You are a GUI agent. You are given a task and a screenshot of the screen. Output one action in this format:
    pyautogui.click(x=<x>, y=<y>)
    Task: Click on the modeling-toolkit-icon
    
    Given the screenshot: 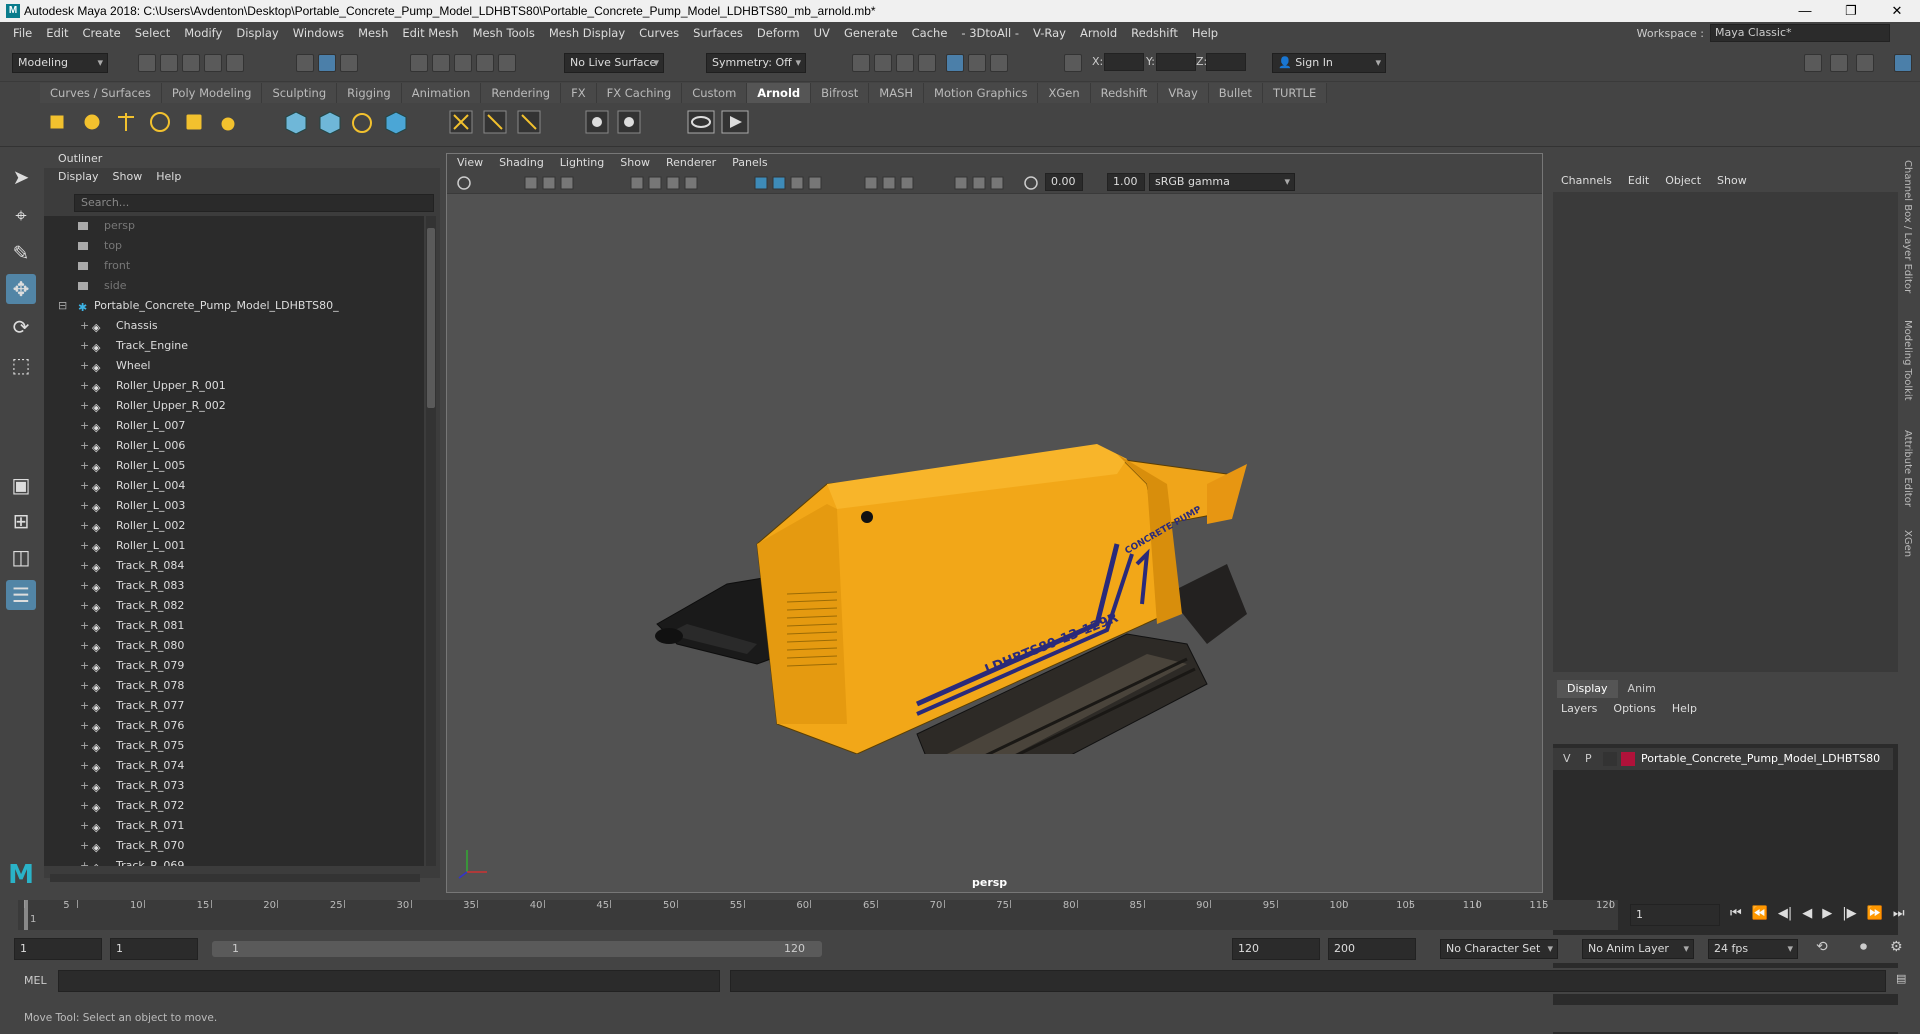 What is the action you would take?
    pyautogui.click(x=1813, y=63)
    